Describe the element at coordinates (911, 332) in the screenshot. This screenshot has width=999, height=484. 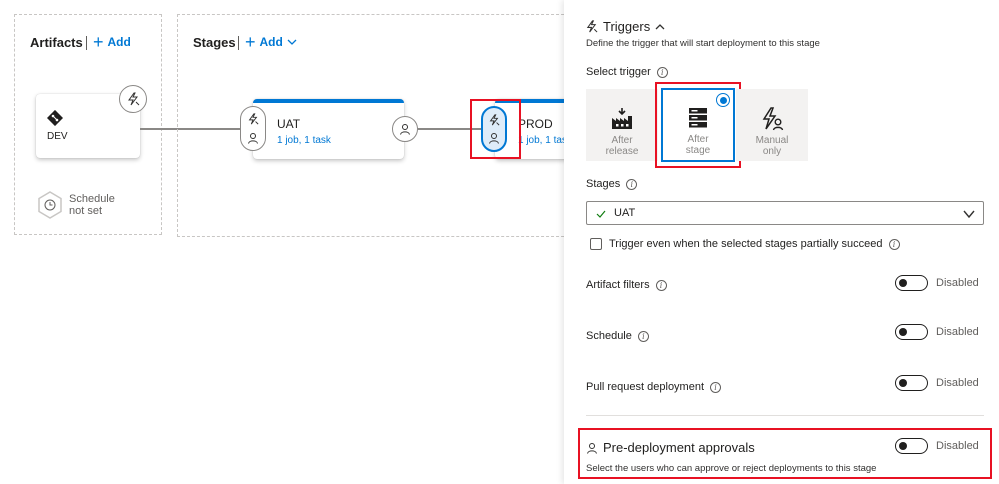
I see `schedule-toggle` at that location.